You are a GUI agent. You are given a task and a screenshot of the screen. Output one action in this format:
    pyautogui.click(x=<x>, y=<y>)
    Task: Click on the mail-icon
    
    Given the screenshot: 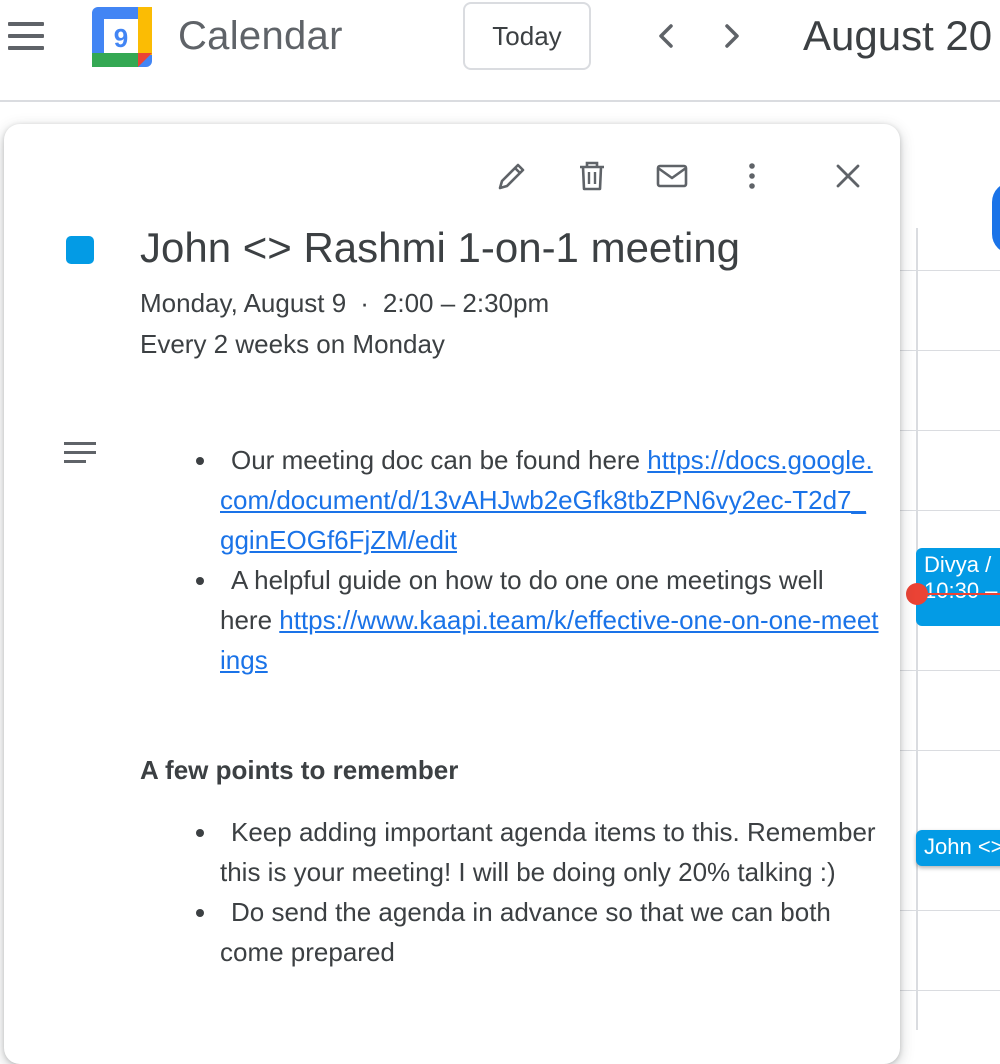 What is the action you would take?
    pyautogui.click(x=672, y=176)
    